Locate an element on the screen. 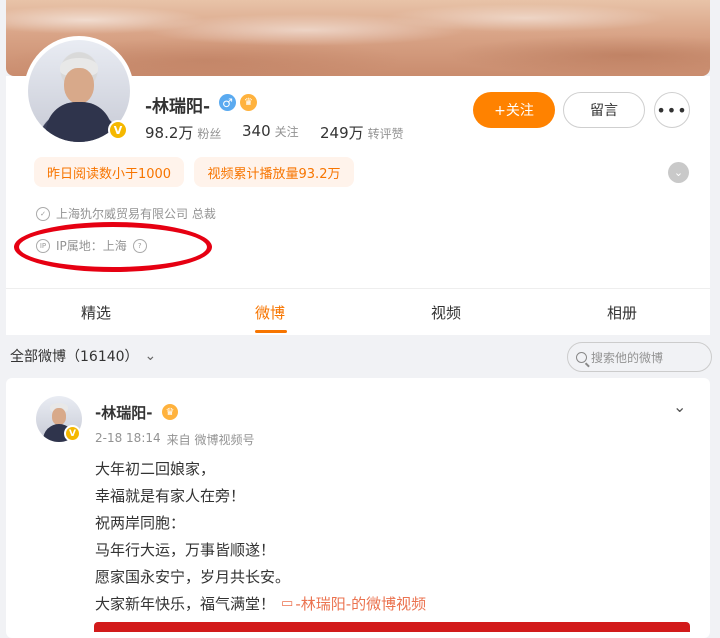 The width and height of the screenshot is (720, 638). post-time: 2-18 18:14 is located at coordinates (128, 439).